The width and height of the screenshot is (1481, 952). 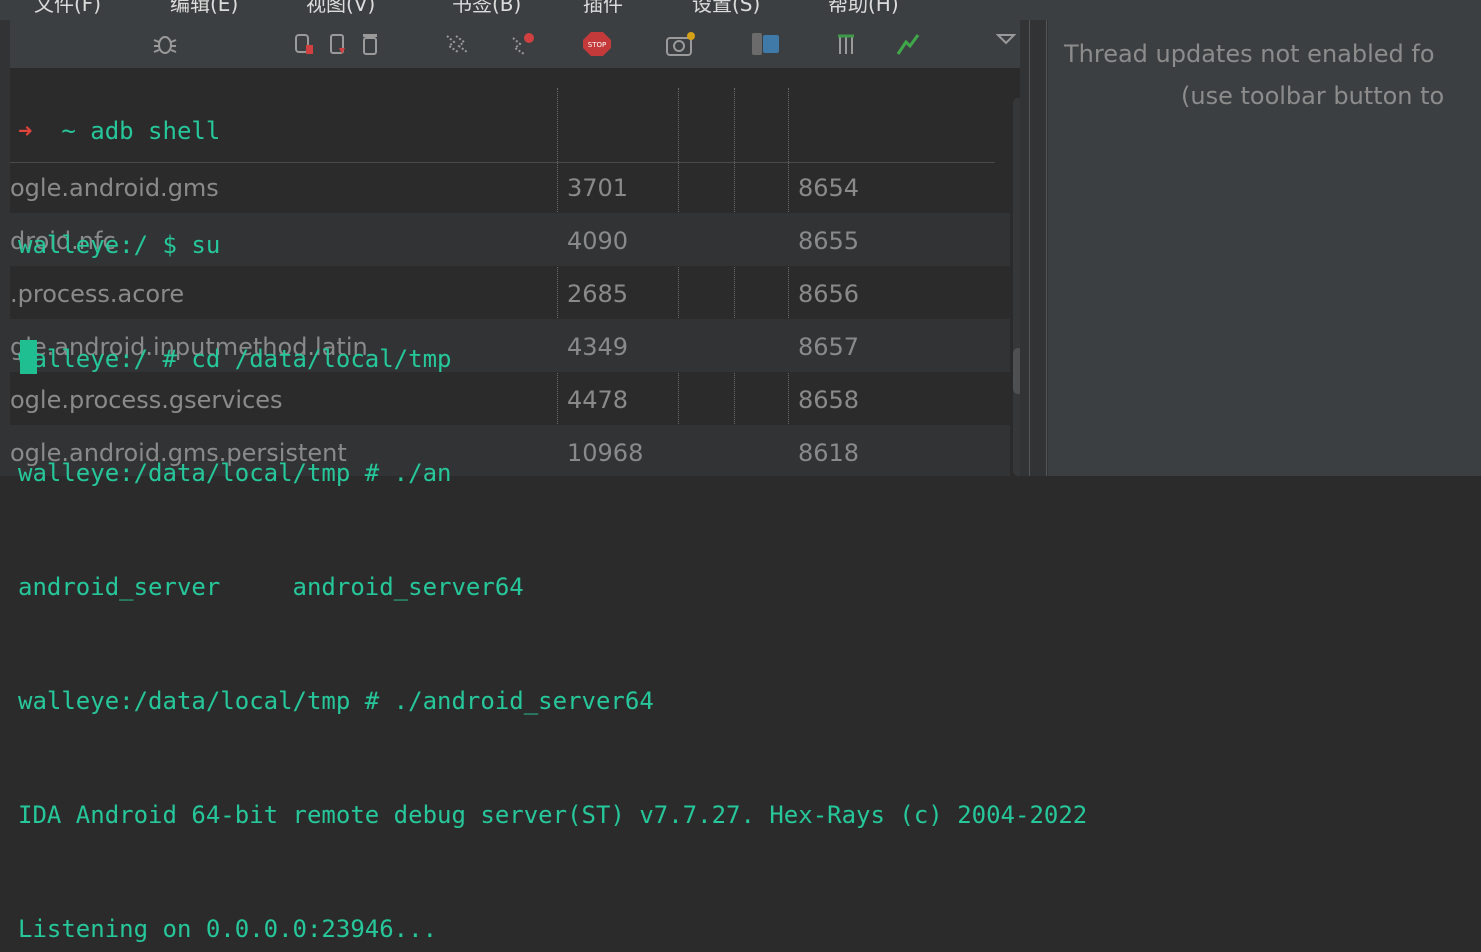 What do you see at coordinates (863, 8) in the screenshot?
I see `menu-help: 帮助(H)` at bounding box center [863, 8].